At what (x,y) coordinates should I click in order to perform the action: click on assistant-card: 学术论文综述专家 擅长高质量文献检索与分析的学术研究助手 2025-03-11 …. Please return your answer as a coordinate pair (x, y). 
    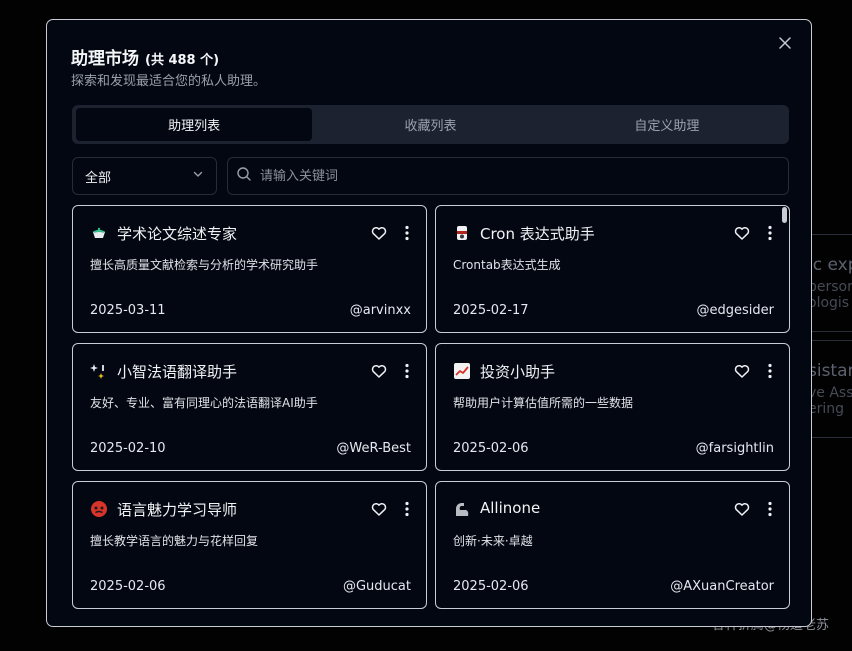
    Looking at the image, I should click on (249, 269).